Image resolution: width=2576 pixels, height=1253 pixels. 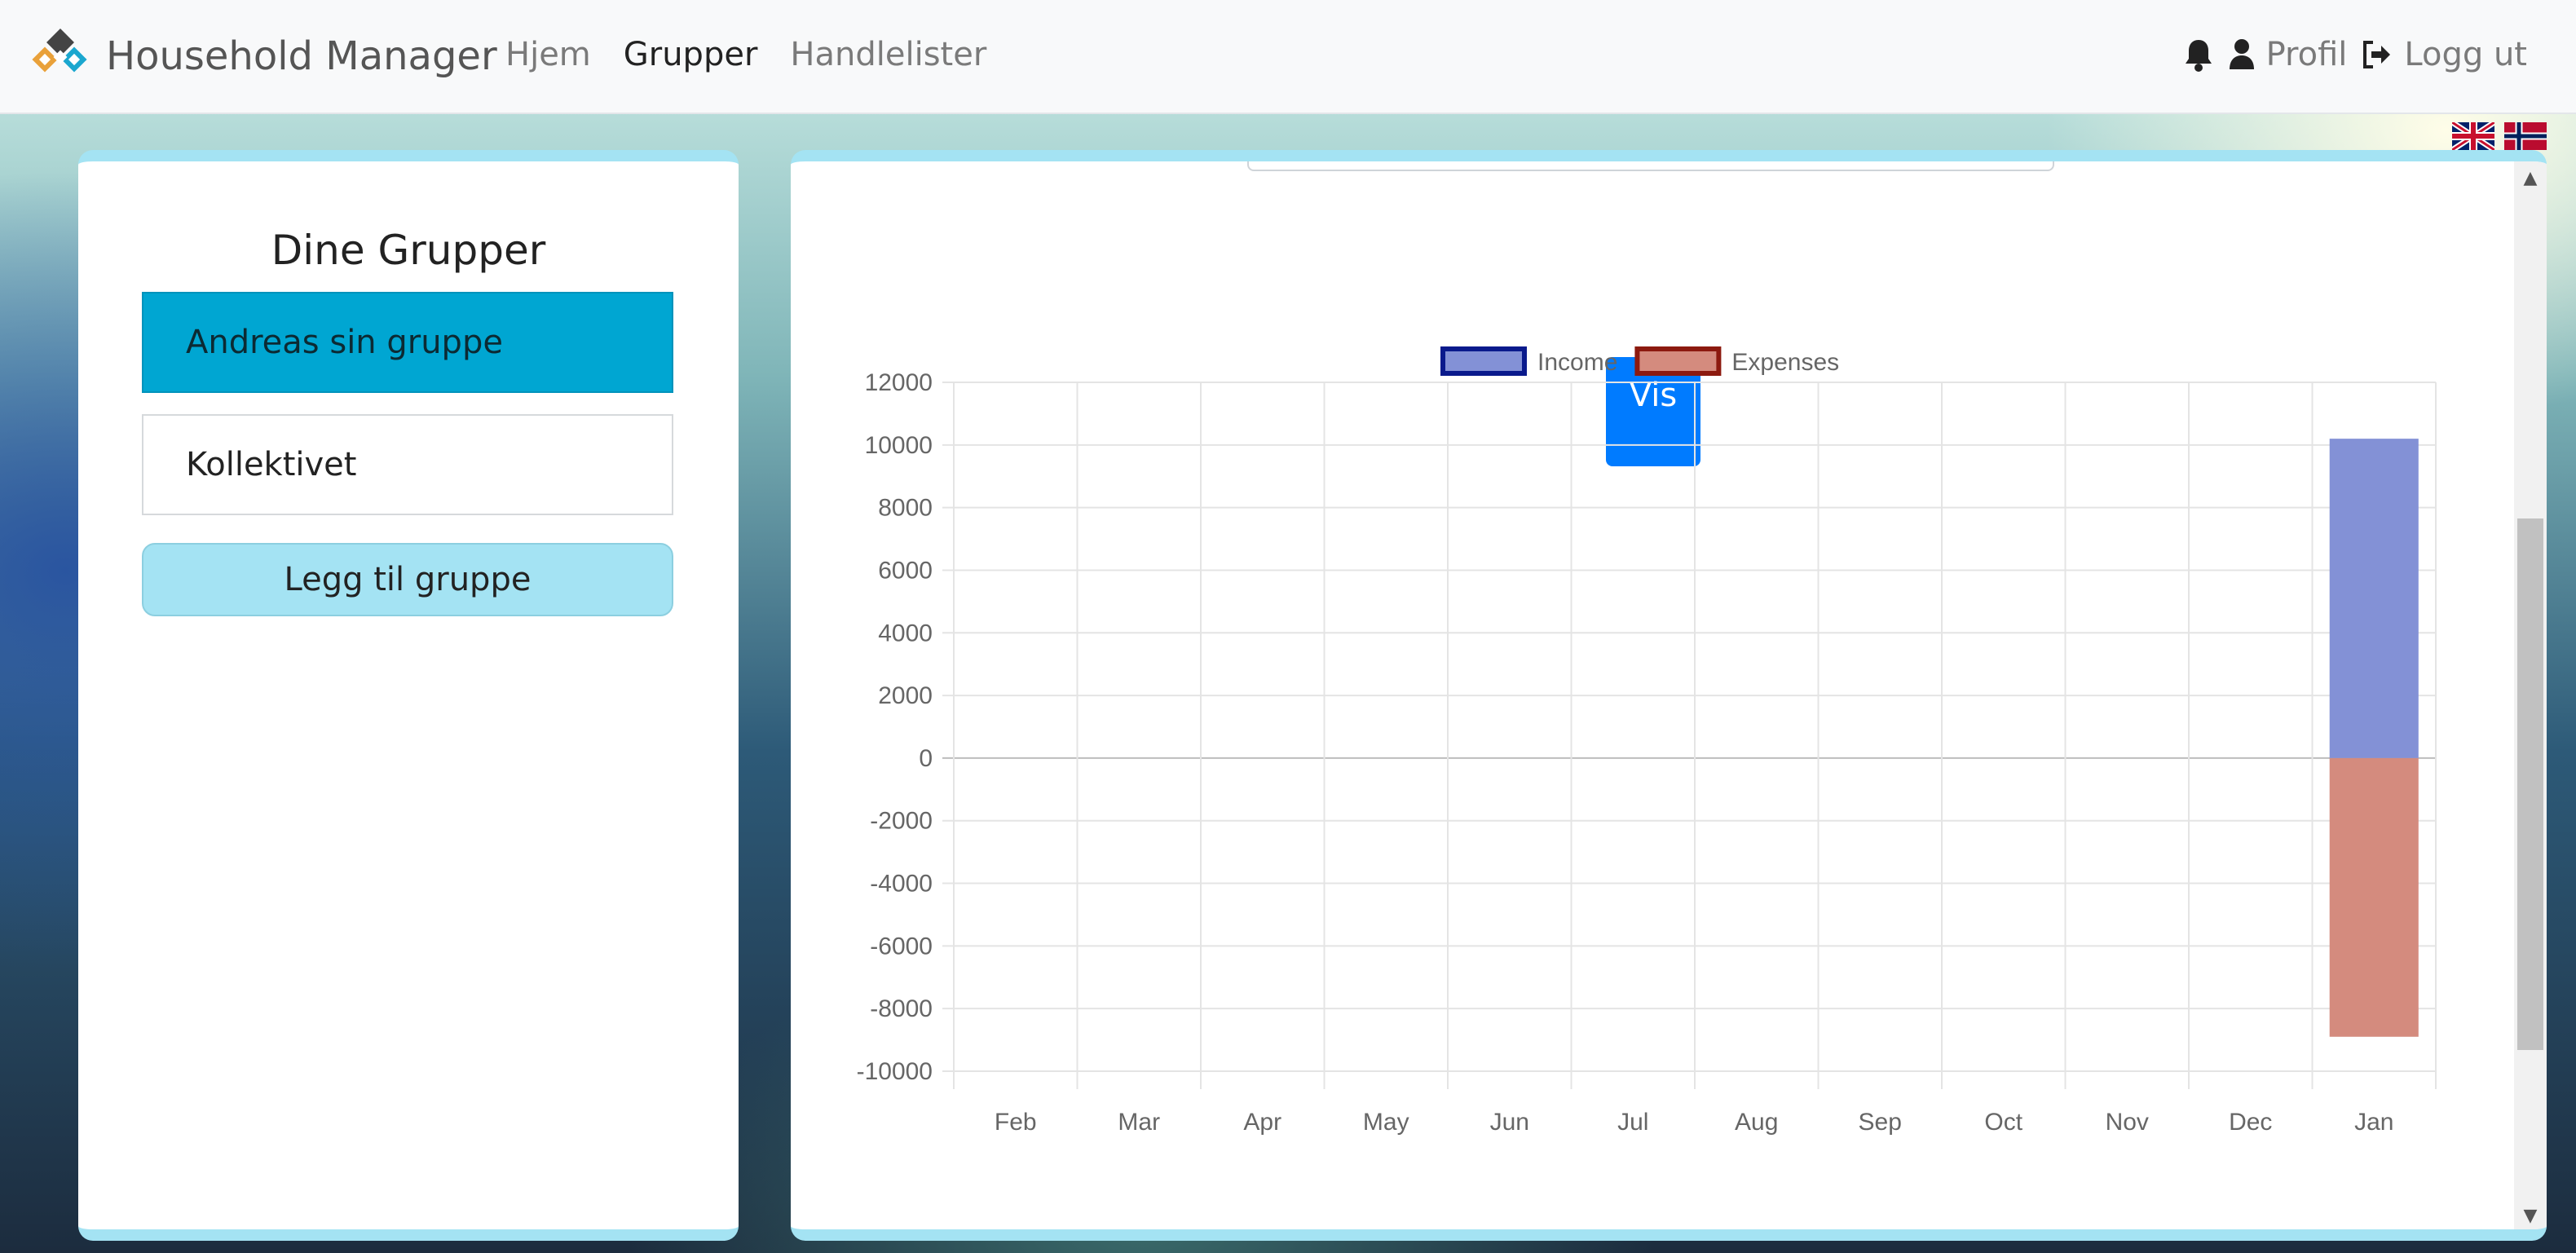 I want to click on uk-flag-icon, so click(x=2473, y=136).